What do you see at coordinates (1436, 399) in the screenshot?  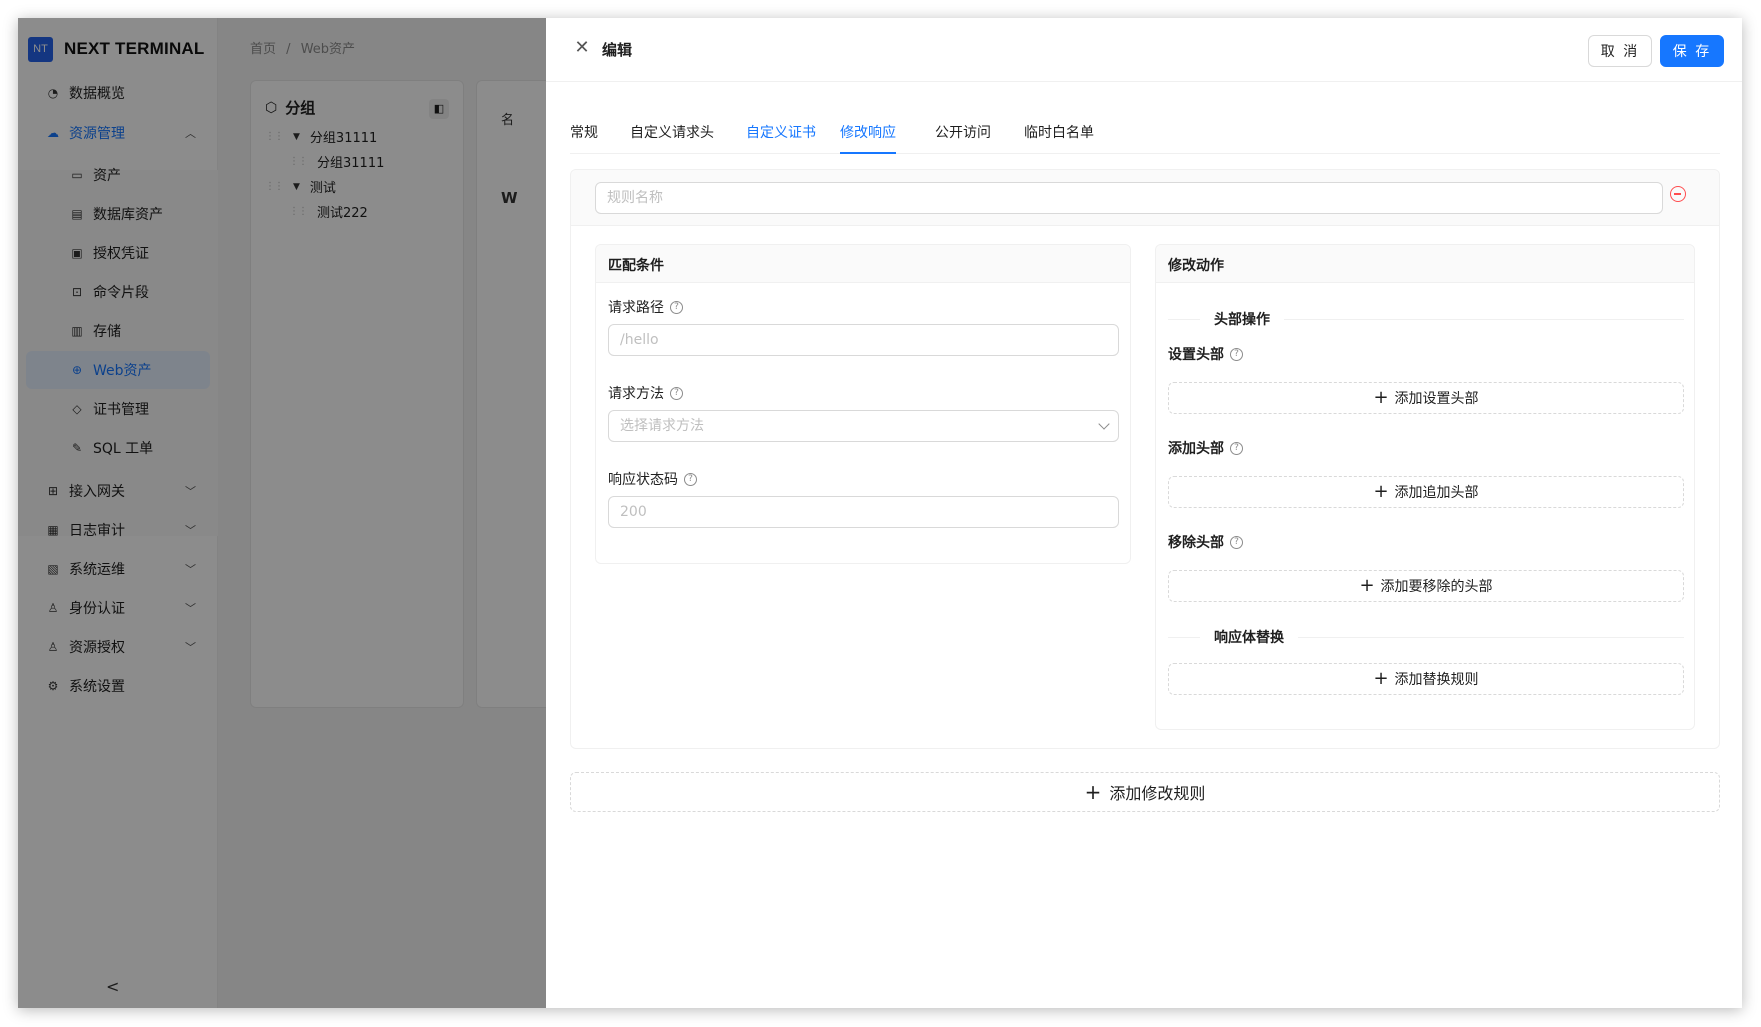 I see `add-set-header-button-label: 添加设置头部` at bounding box center [1436, 399].